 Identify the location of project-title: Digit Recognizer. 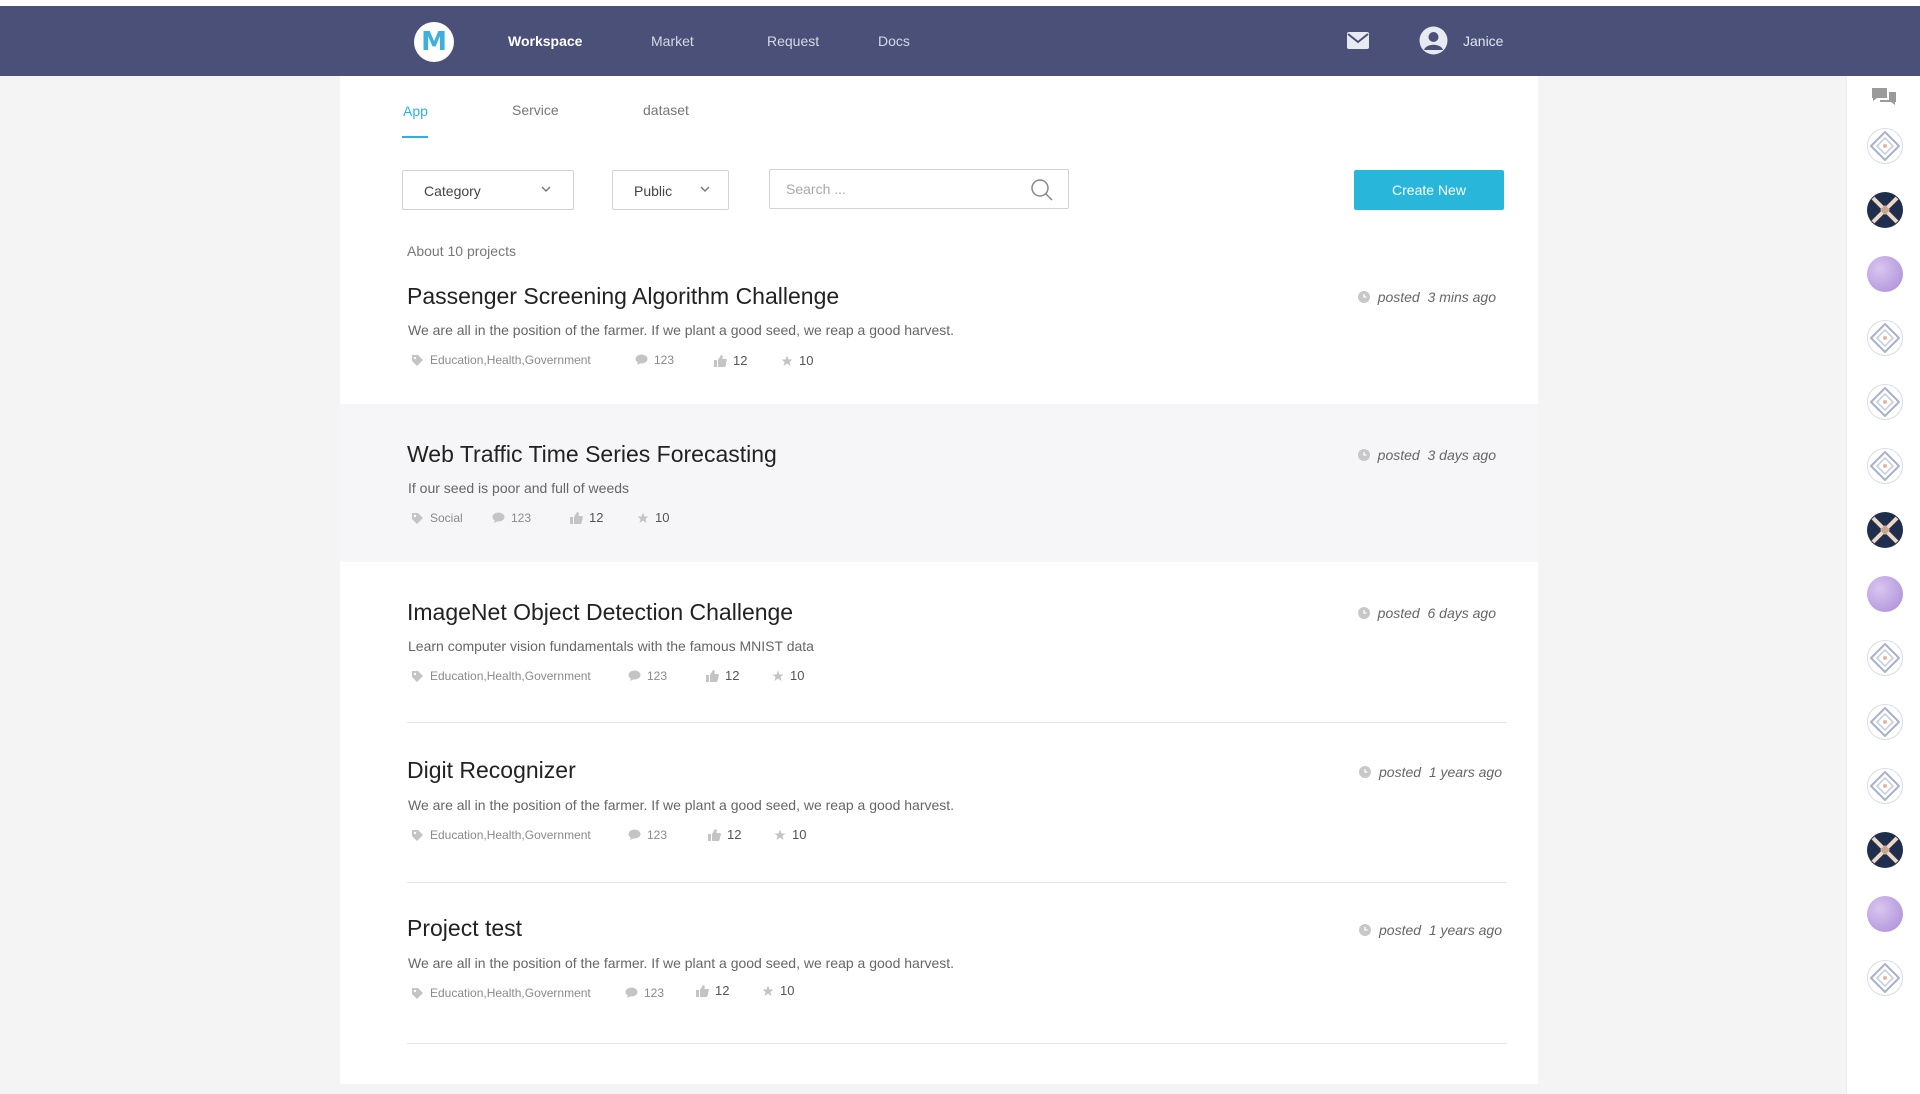
(491, 770).